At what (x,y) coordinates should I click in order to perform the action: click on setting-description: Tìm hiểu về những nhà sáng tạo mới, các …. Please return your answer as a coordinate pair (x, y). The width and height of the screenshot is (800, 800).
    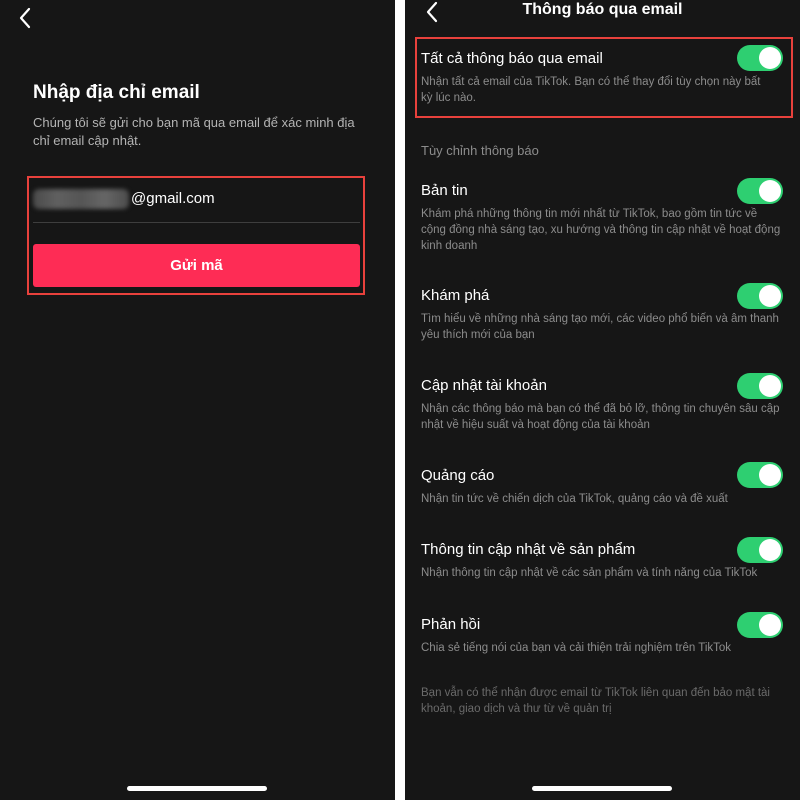
    Looking at the image, I should click on (600, 327).